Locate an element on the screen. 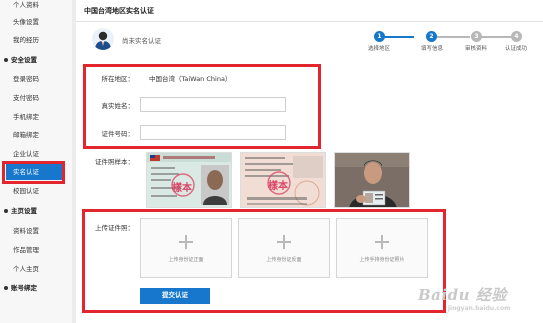 This screenshot has height=323, width=543. sidebar-item-profile: 个人资料 is located at coordinates (26, 5).